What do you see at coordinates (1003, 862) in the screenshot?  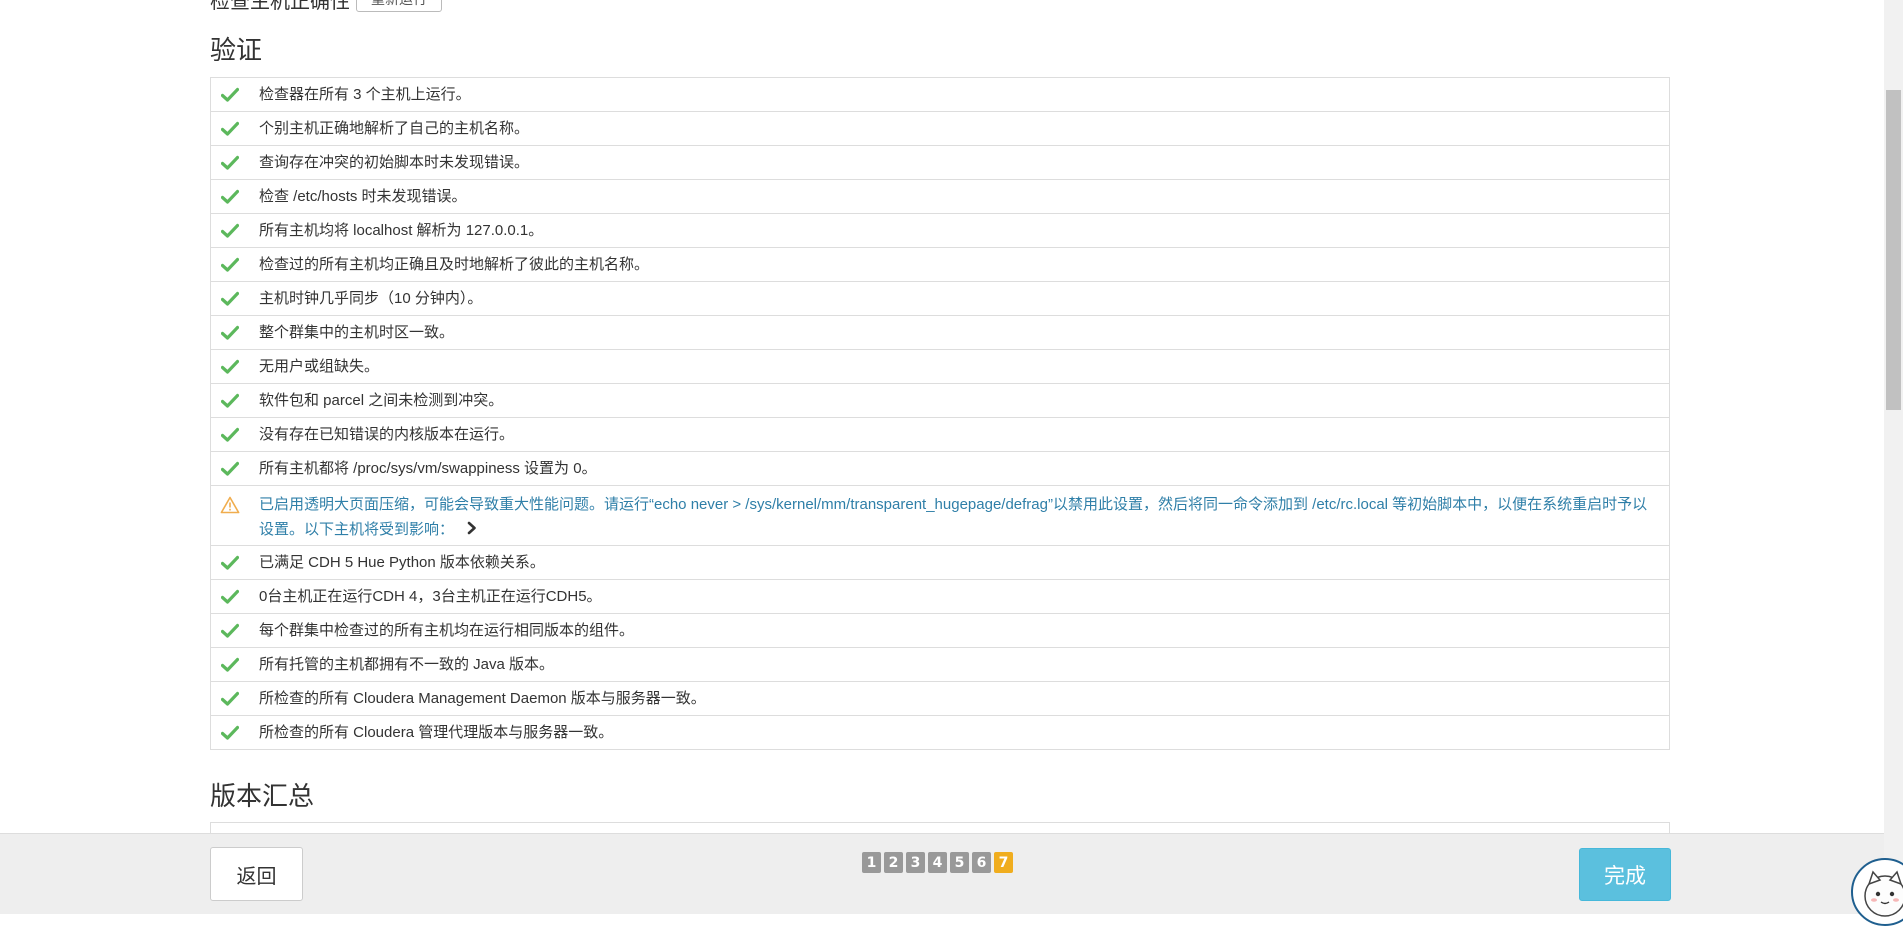 I see `wizard-step-7: 7` at bounding box center [1003, 862].